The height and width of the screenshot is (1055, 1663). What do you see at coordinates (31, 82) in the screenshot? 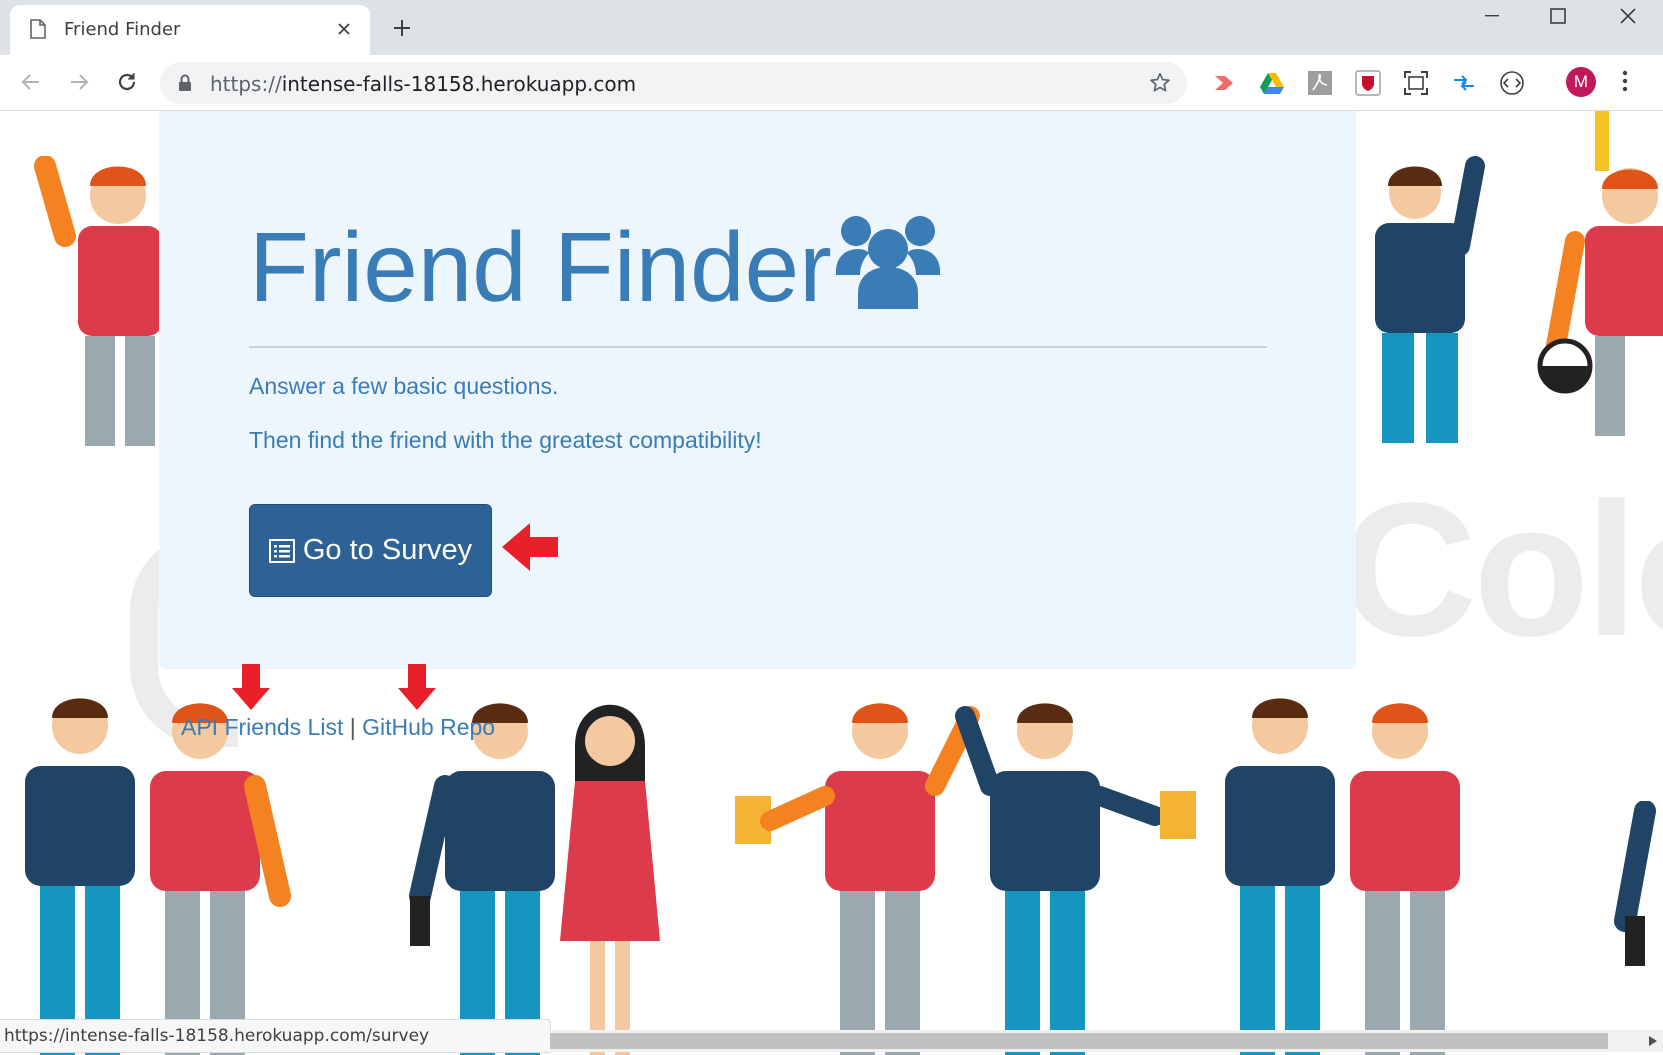
I see `back-icon` at bounding box center [31, 82].